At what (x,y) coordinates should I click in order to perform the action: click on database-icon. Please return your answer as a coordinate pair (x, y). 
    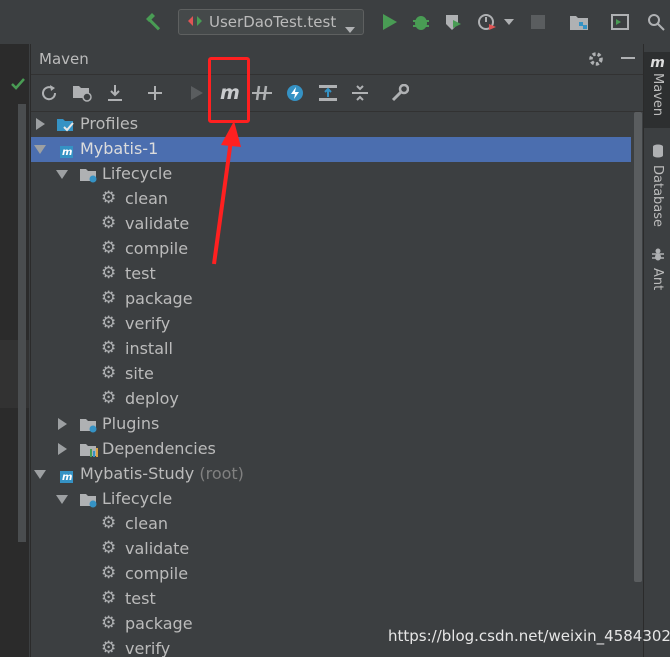
    Looking at the image, I should click on (658, 152).